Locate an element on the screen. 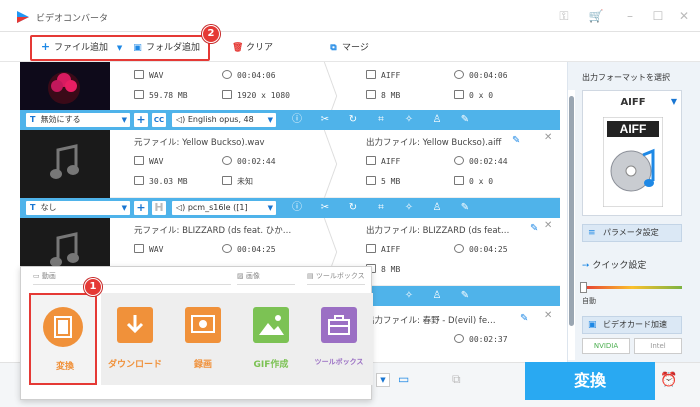 This screenshot has width=700, height=407. cc-icon: CC is located at coordinates (159, 120).